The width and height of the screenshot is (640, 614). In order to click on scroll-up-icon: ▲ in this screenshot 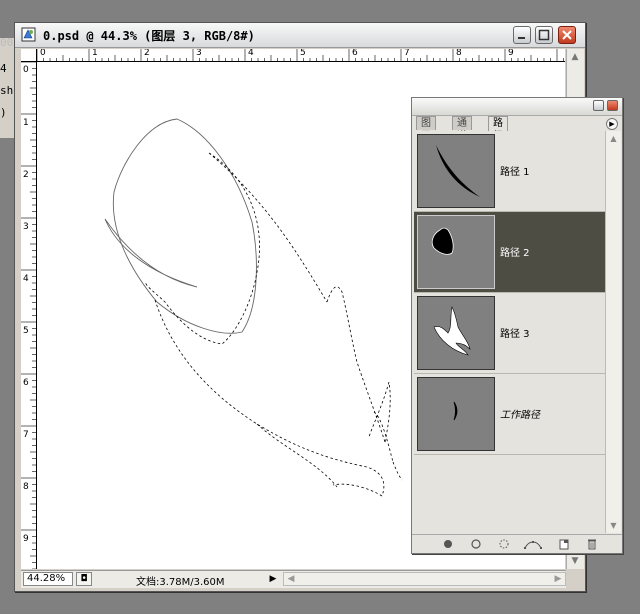, I will do `click(575, 57)`.